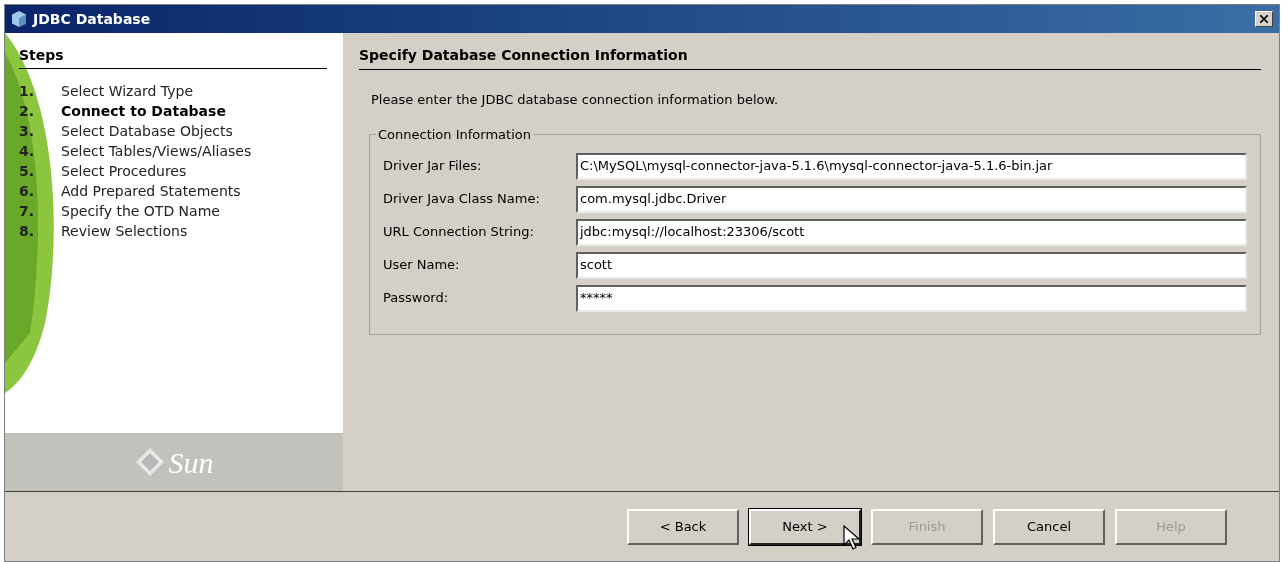 The width and height of the screenshot is (1284, 562). Describe the element at coordinates (683, 526) in the screenshot. I see `wizard-button: < Back` at that location.